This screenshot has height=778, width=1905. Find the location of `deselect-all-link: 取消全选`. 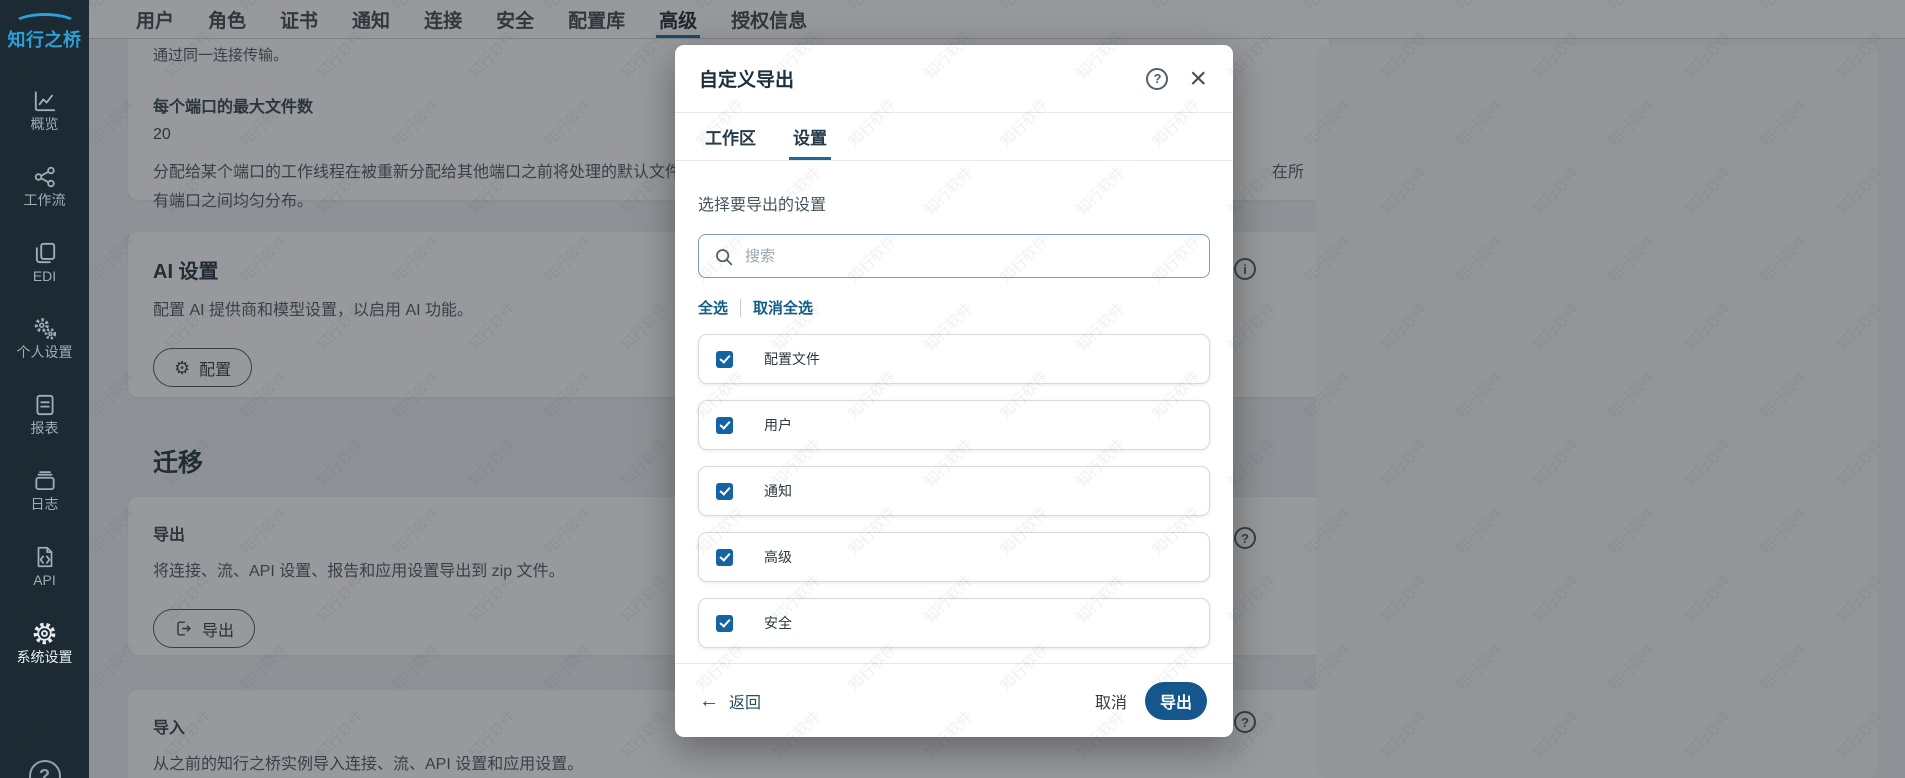

deselect-all-link: 取消全选 is located at coordinates (783, 307).